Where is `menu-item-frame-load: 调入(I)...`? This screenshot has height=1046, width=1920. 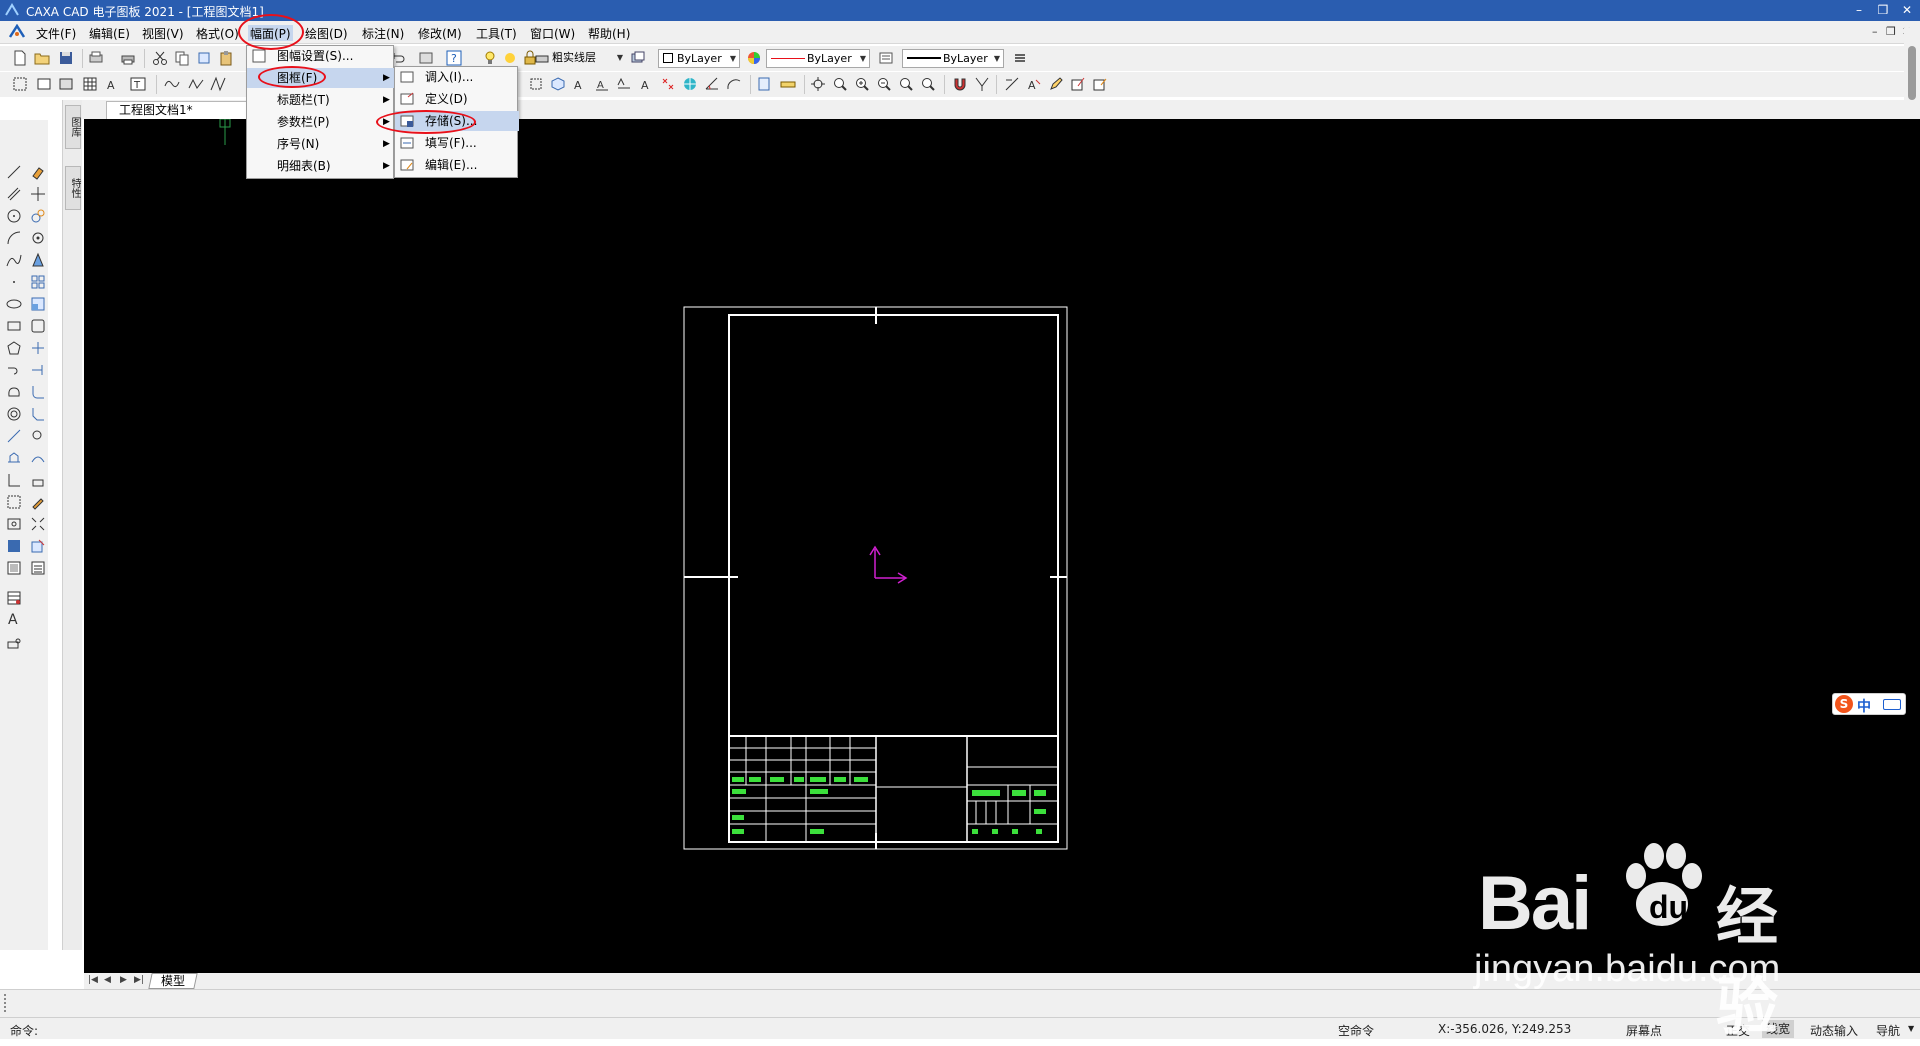 menu-item-frame-load: 调入(I)... is located at coordinates (457, 77).